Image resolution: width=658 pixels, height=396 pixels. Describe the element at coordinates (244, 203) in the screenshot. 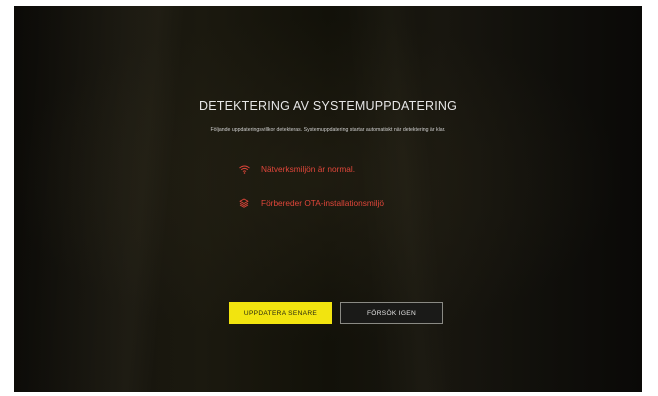

I see `layers-icon` at that location.